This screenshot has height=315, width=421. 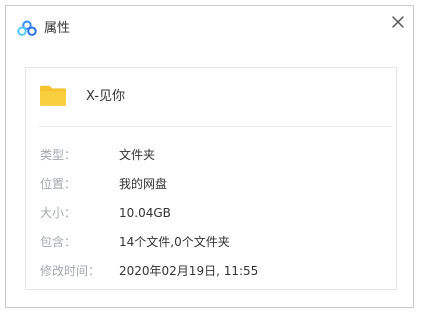 I want to click on title-bar: 属性, so click(x=209, y=28).